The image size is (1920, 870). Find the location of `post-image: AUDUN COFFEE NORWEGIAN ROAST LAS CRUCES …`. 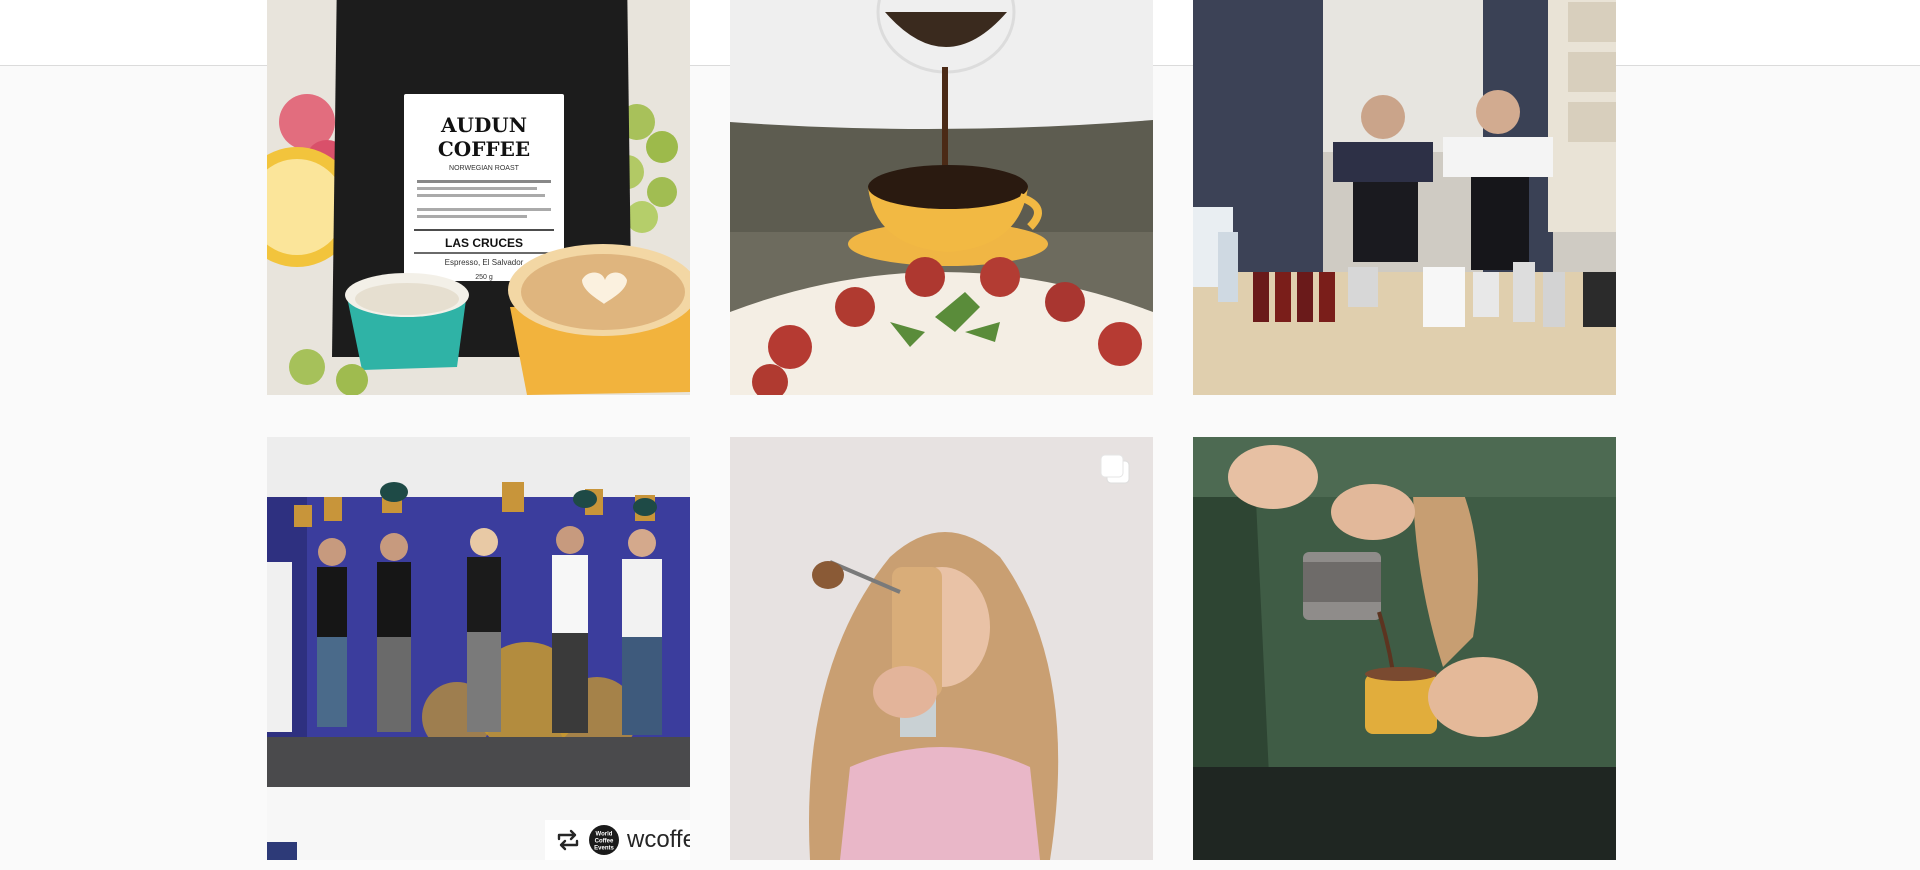

post-image: AUDUN COFFEE NORWEGIAN ROAST LAS CRUCES … is located at coordinates (478, 197).